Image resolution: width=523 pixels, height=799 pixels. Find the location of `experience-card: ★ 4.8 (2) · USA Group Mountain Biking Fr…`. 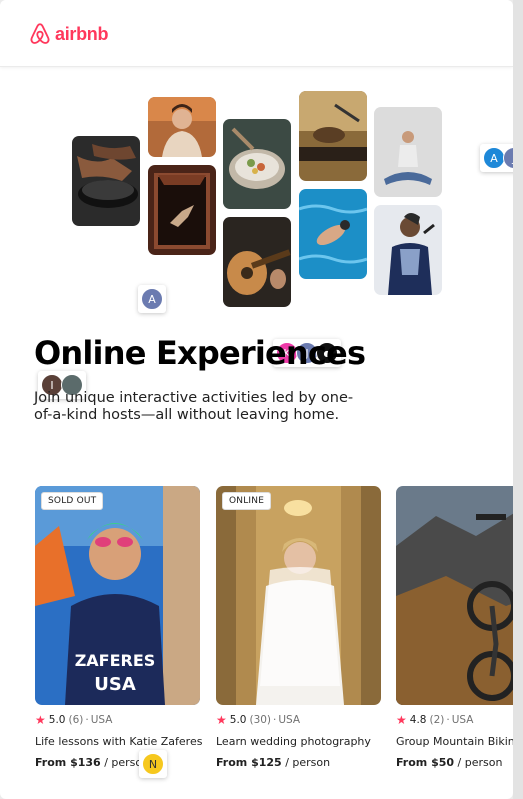

experience-card: ★ 4.8 (2) · USA Group Mountain Biking Fr… is located at coordinates (454, 627).